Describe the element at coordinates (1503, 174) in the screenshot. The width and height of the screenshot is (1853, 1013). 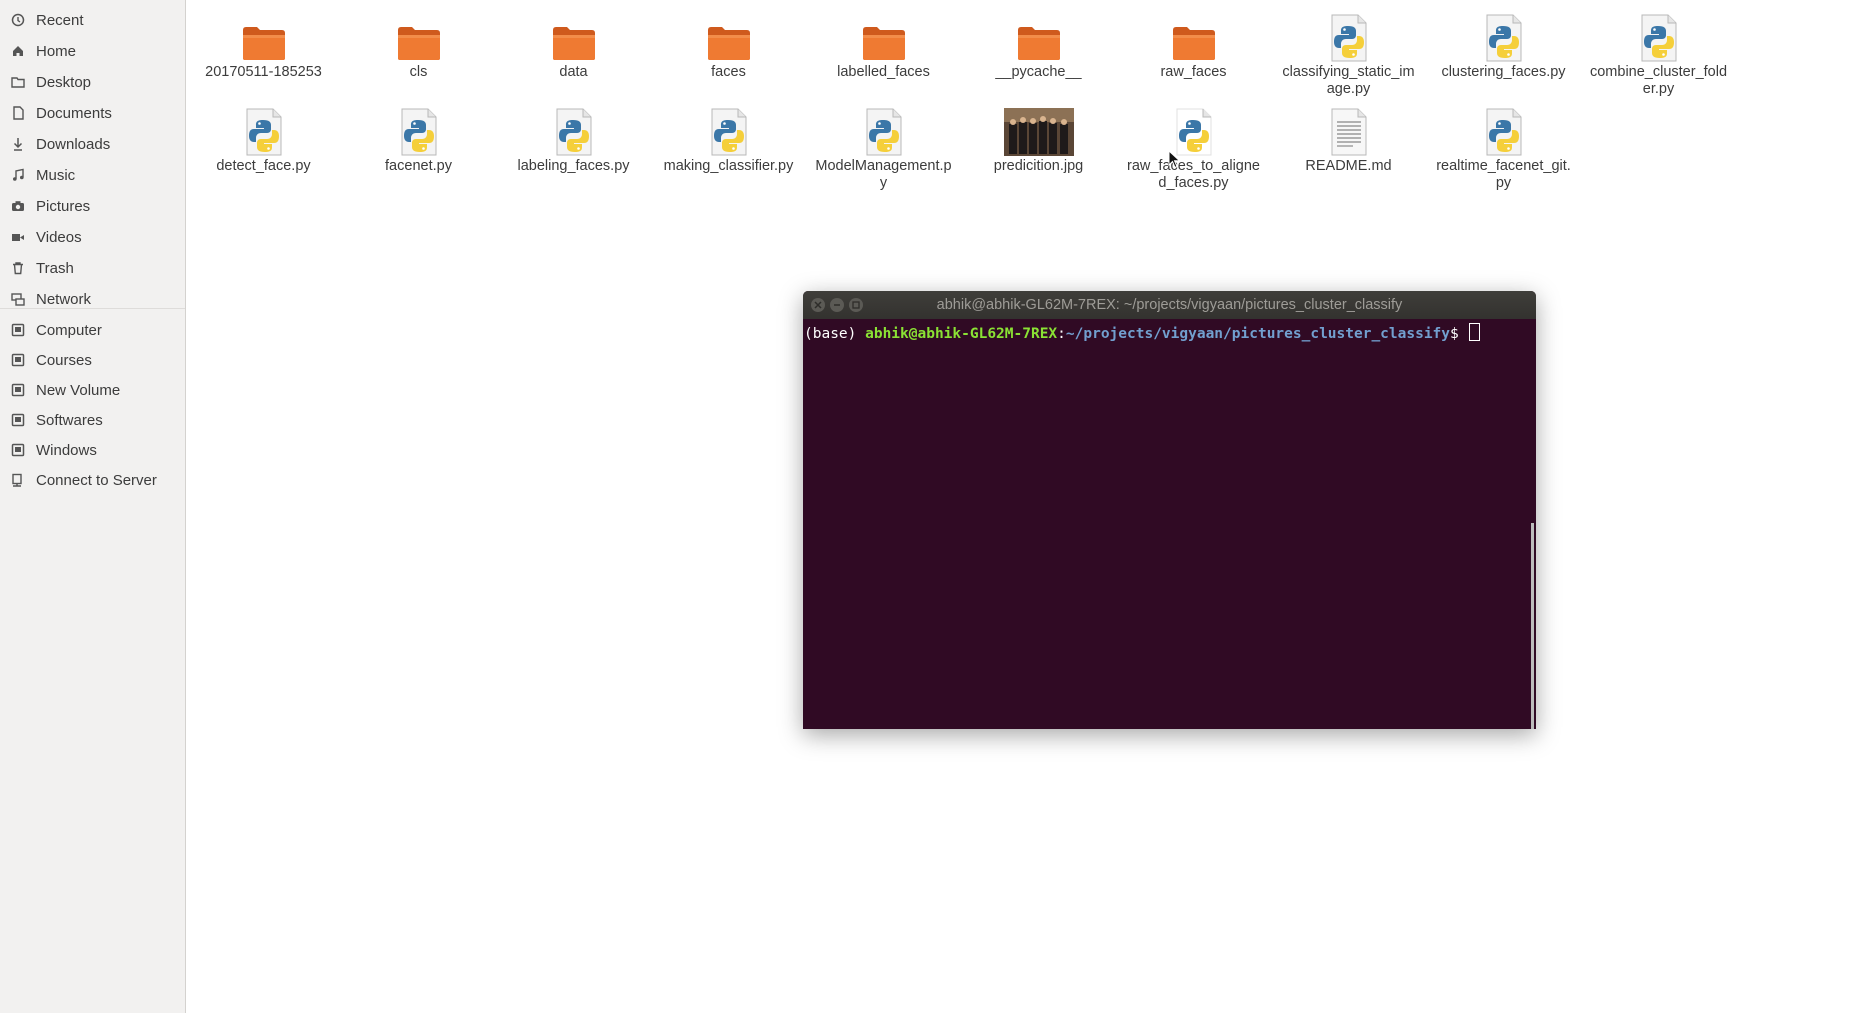
I see `file-name-label: realtime_facenet_git.py` at that location.